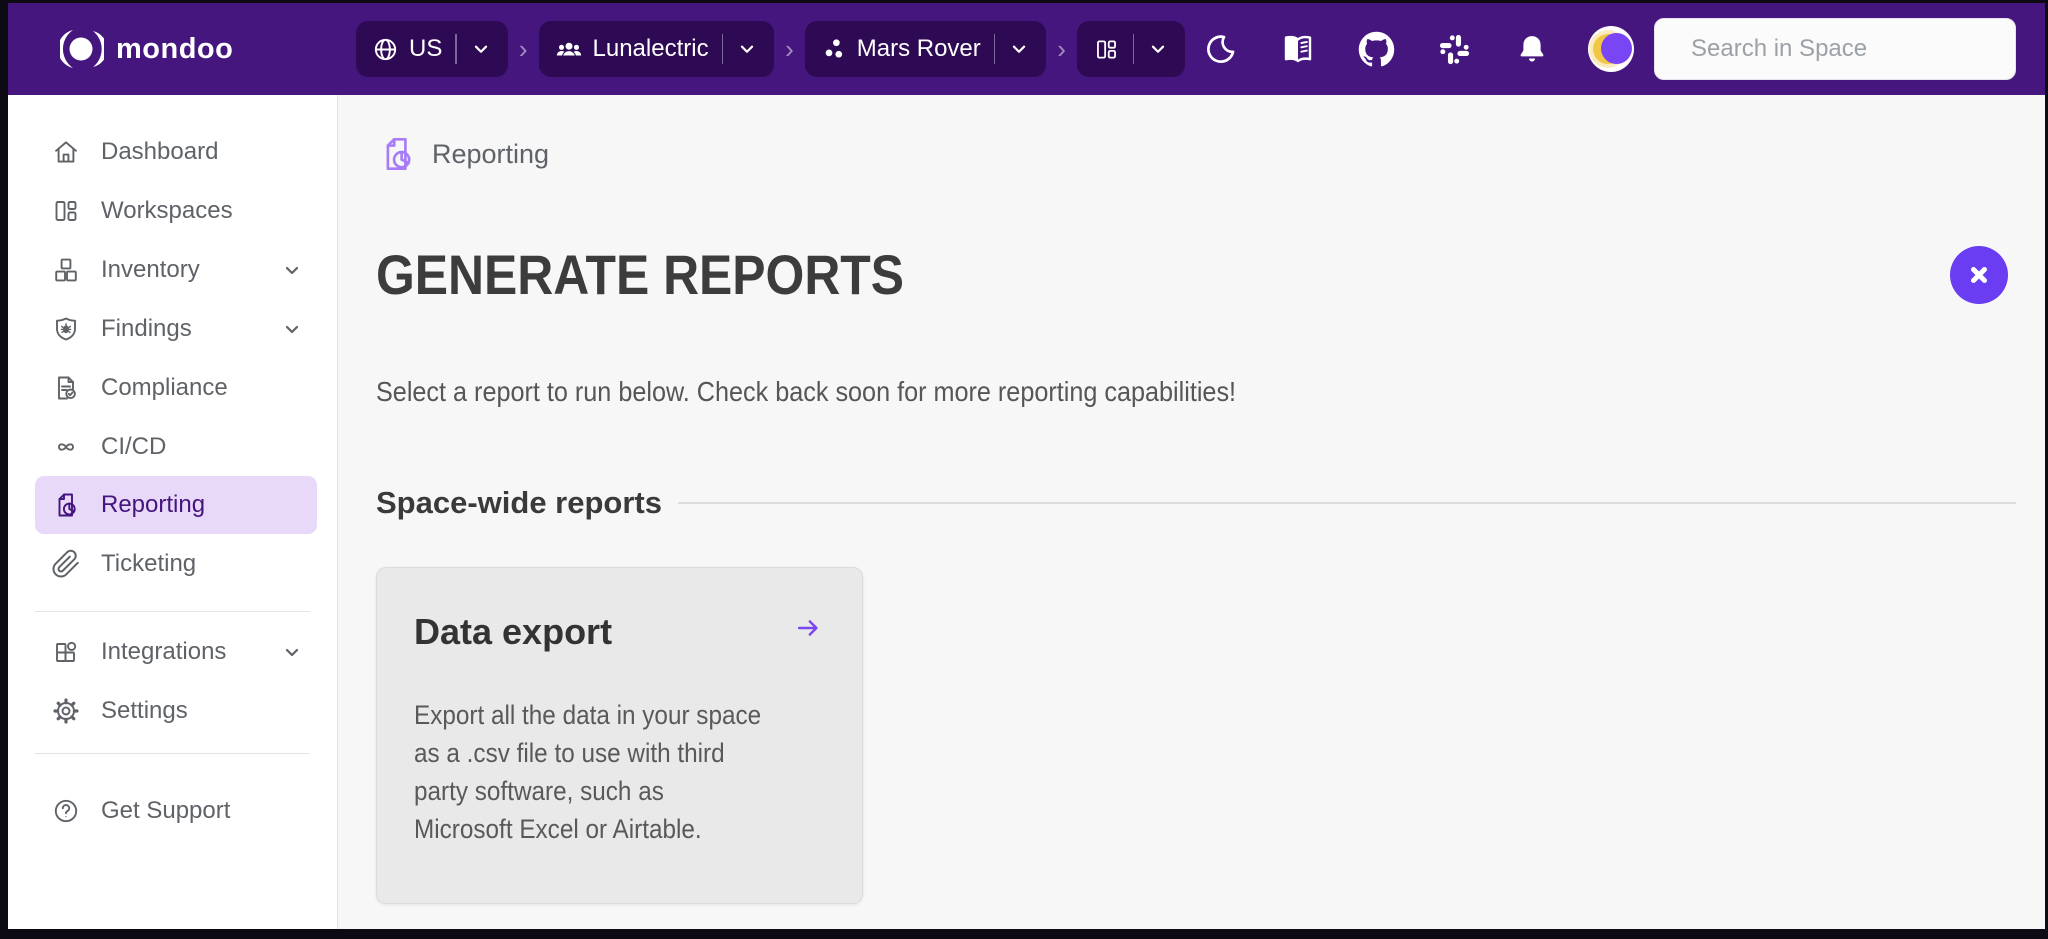 This screenshot has width=2048, height=939. I want to click on topbar-utility-icons, so click(1376, 49).